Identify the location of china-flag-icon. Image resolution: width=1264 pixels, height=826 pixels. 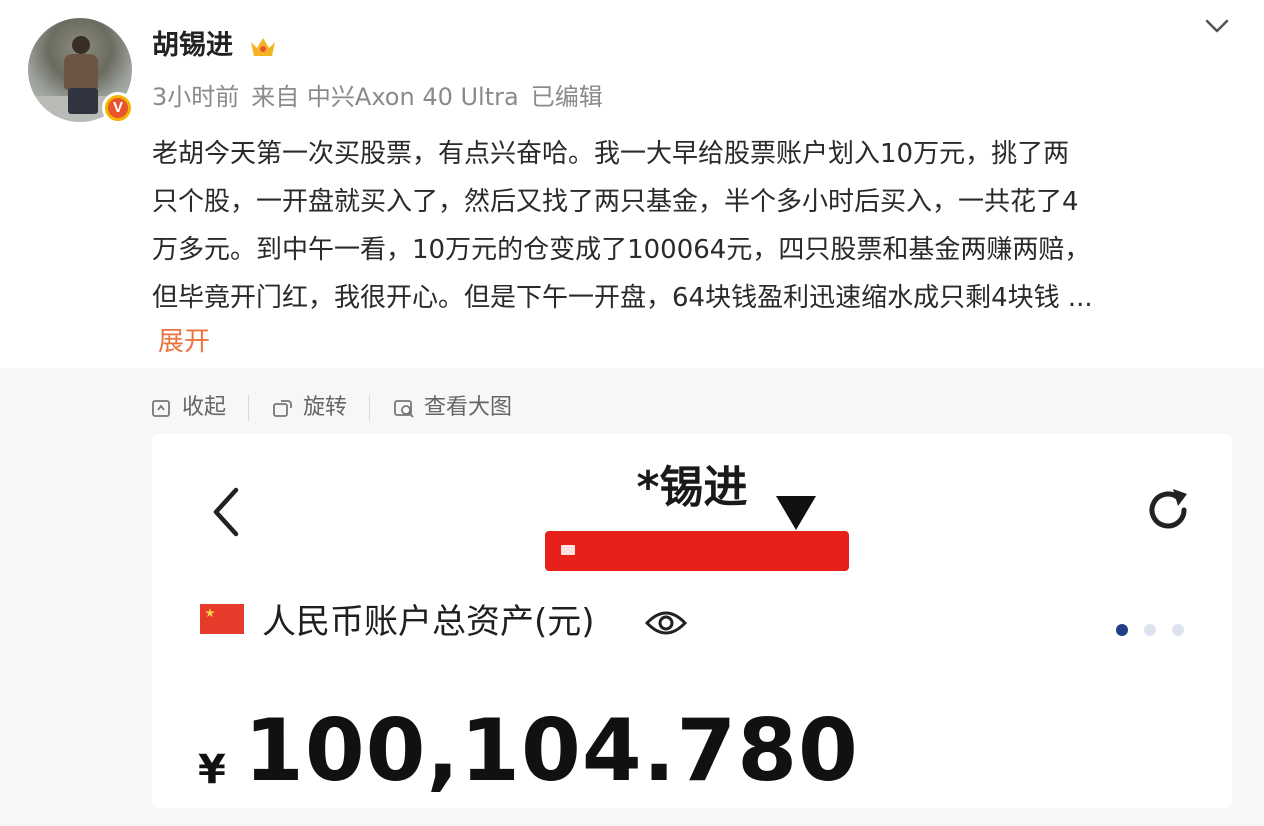
(222, 619).